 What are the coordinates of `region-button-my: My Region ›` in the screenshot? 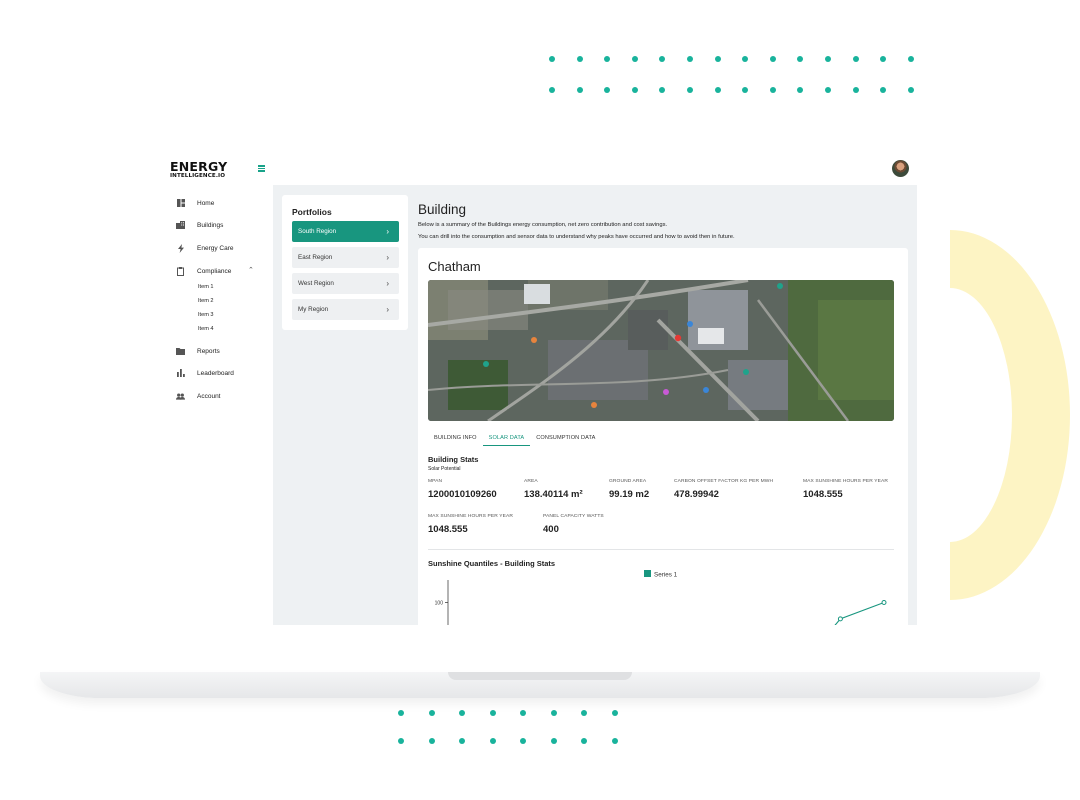 It's located at (345, 309).